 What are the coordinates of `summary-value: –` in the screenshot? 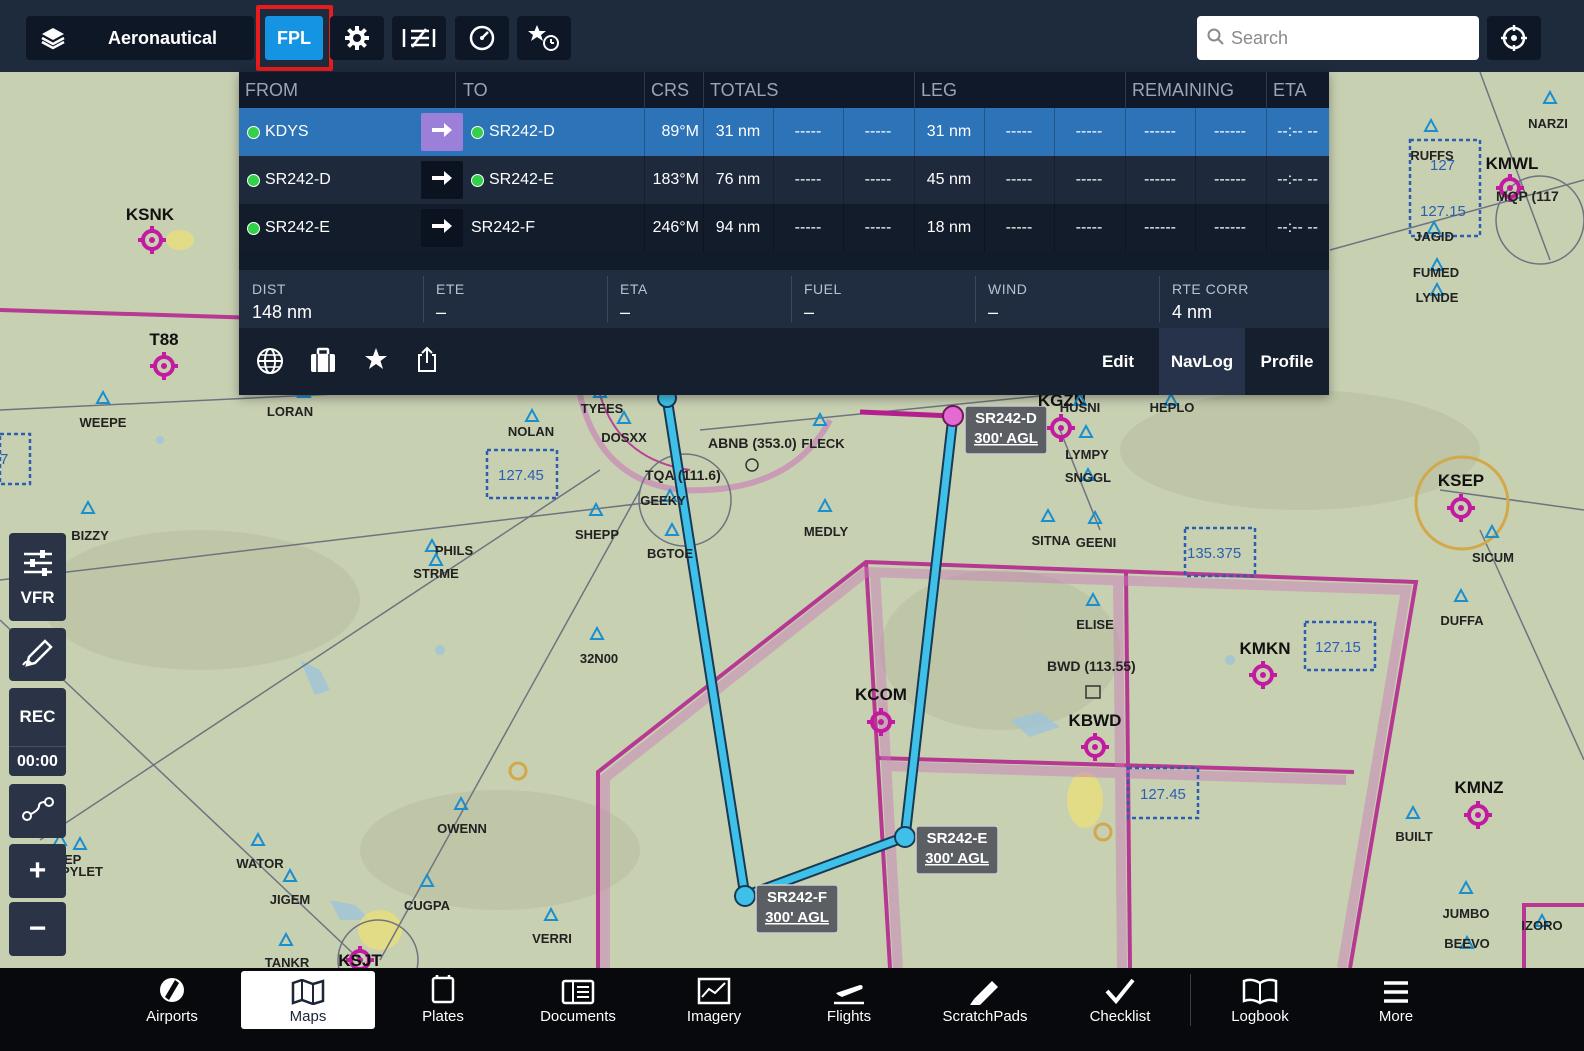 It's located at (625, 312).